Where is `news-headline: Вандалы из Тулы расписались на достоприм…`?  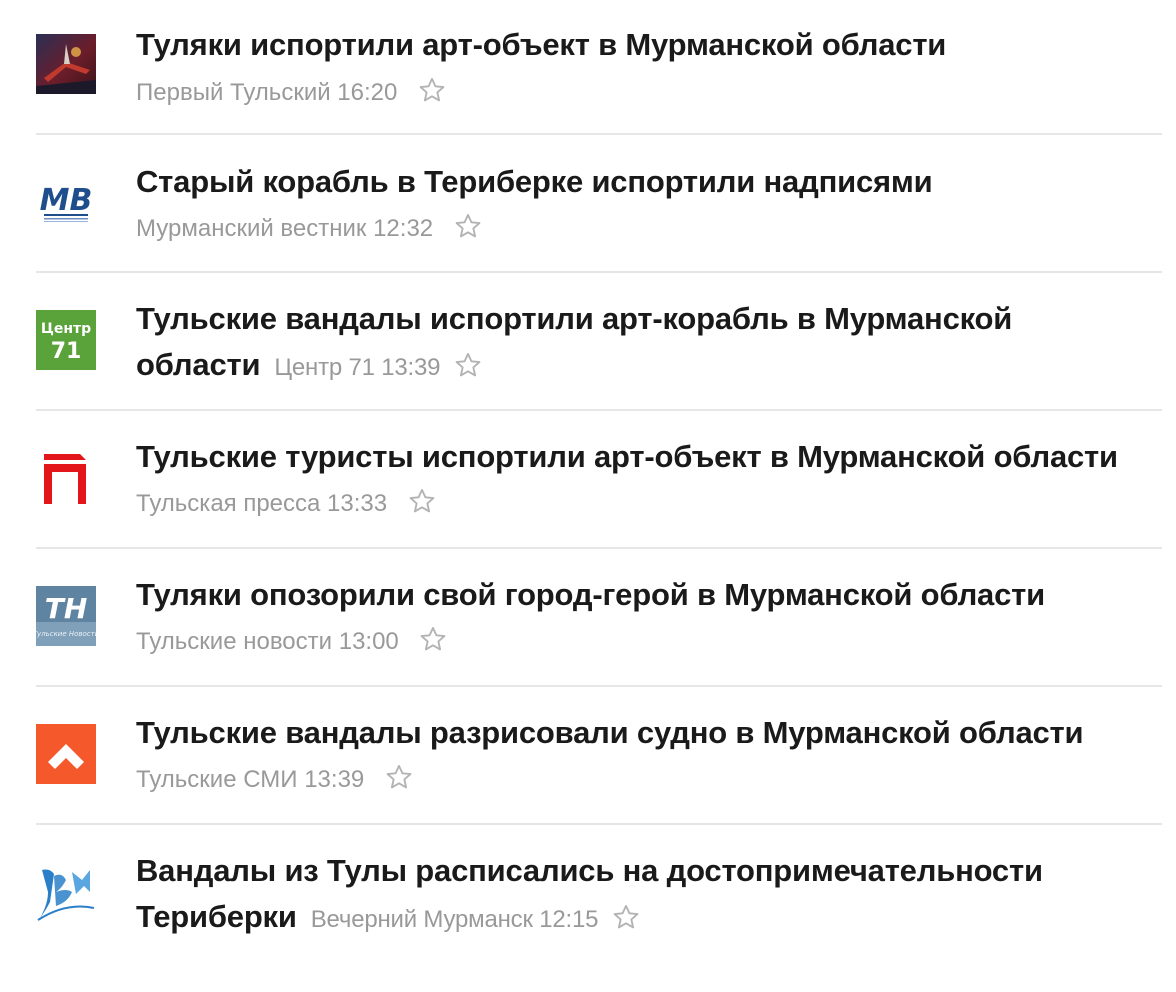 news-headline: Вандалы из Тулы расписались на достоприм… is located at coordinates (649, 895).